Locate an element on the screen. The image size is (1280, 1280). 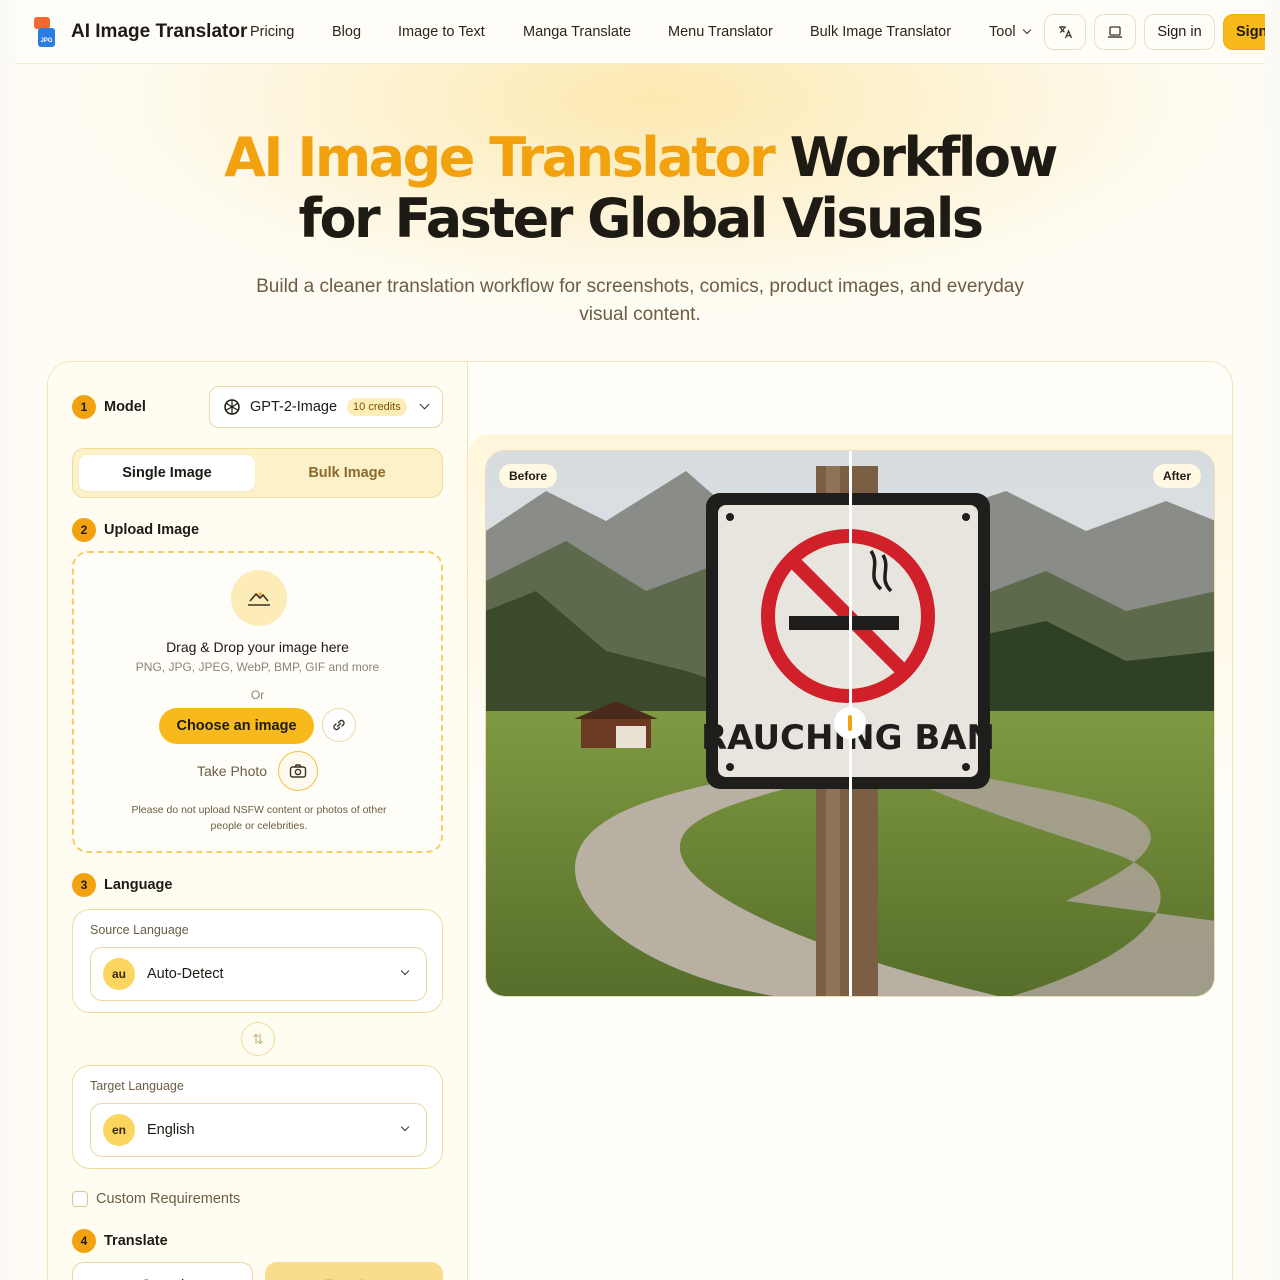
brand-name: AI Image Translator is located at coordinates (159, 31).